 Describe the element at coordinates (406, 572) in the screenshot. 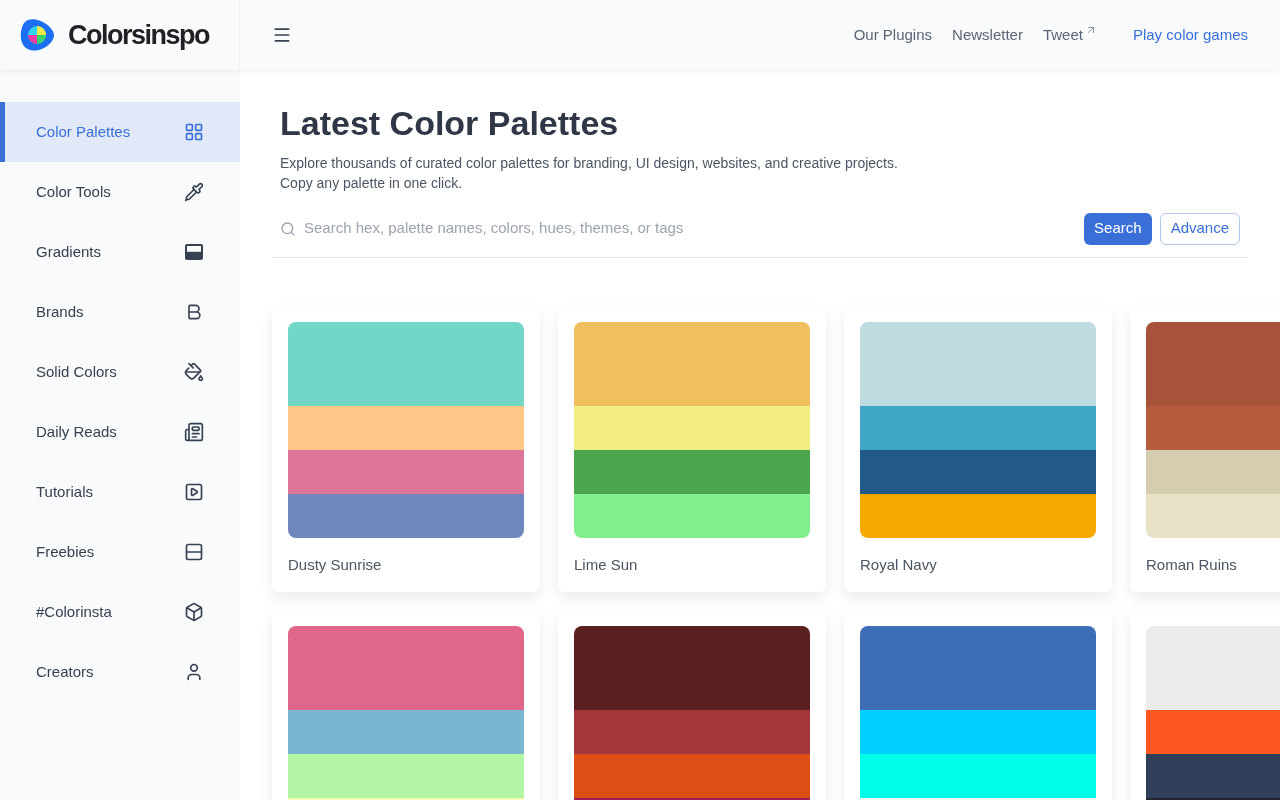

I see `palette-name: Dusty Sunrise` at that location.